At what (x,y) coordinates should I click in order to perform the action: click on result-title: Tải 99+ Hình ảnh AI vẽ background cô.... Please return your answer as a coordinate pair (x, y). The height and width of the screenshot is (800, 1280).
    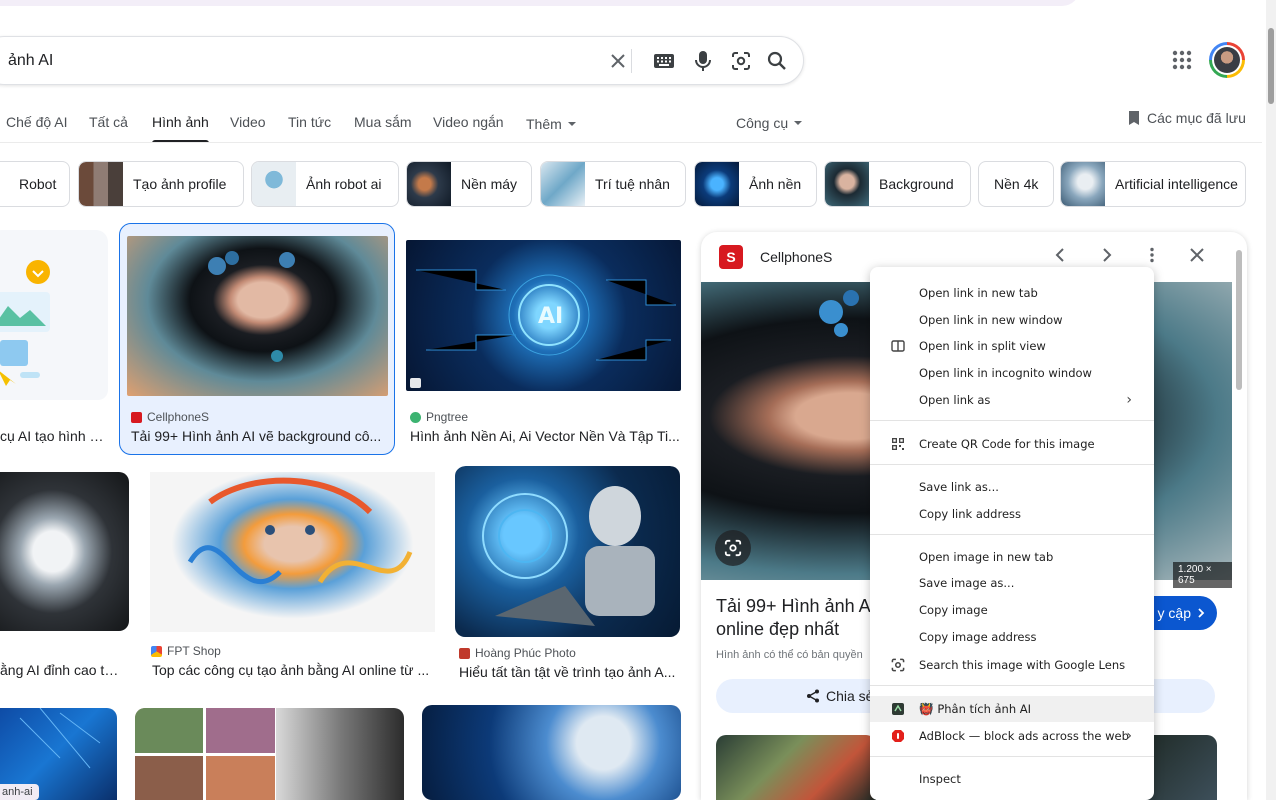
    Looking at the image, I should click on (258, 436).